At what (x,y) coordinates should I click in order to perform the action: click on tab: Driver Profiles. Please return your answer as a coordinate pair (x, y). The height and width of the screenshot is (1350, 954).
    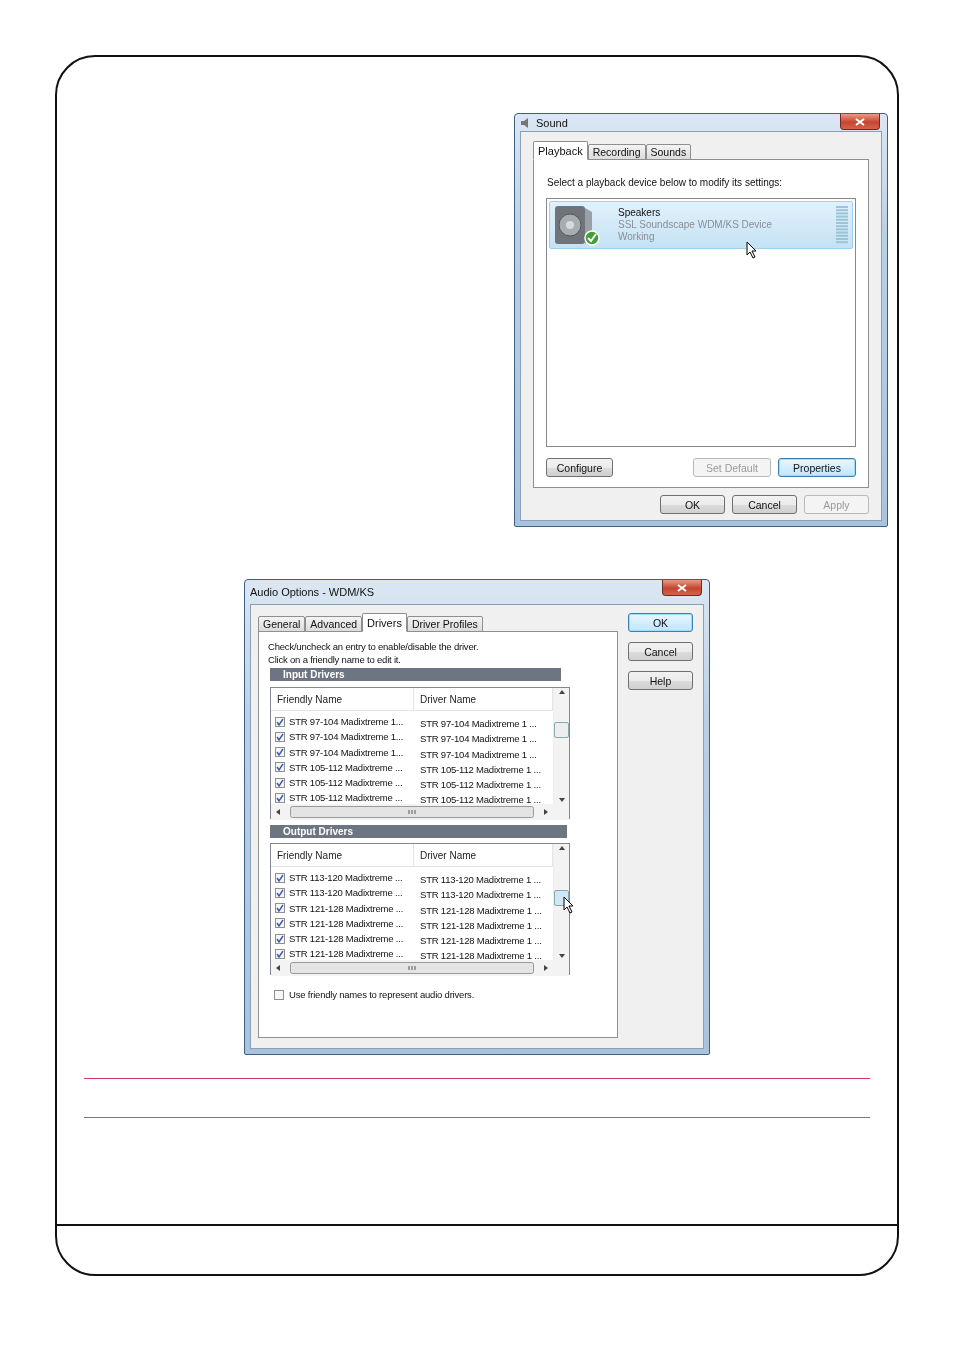
    Looking at the image, I should click on (444, 624).